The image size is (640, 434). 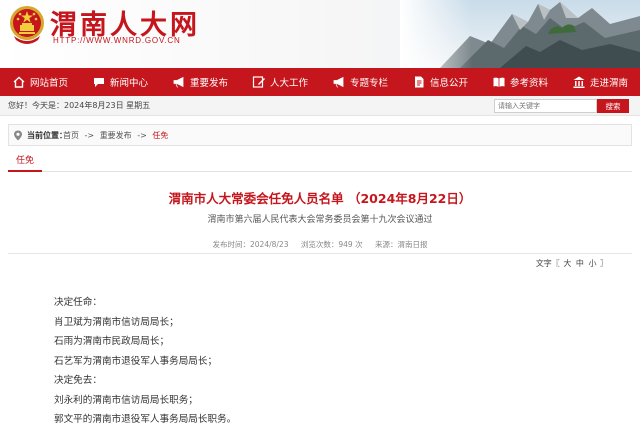 What do you see at coordinates (592, 263) in the screenshot?
I see `font-size-small-link: 小` at bounding box center [592, 263].